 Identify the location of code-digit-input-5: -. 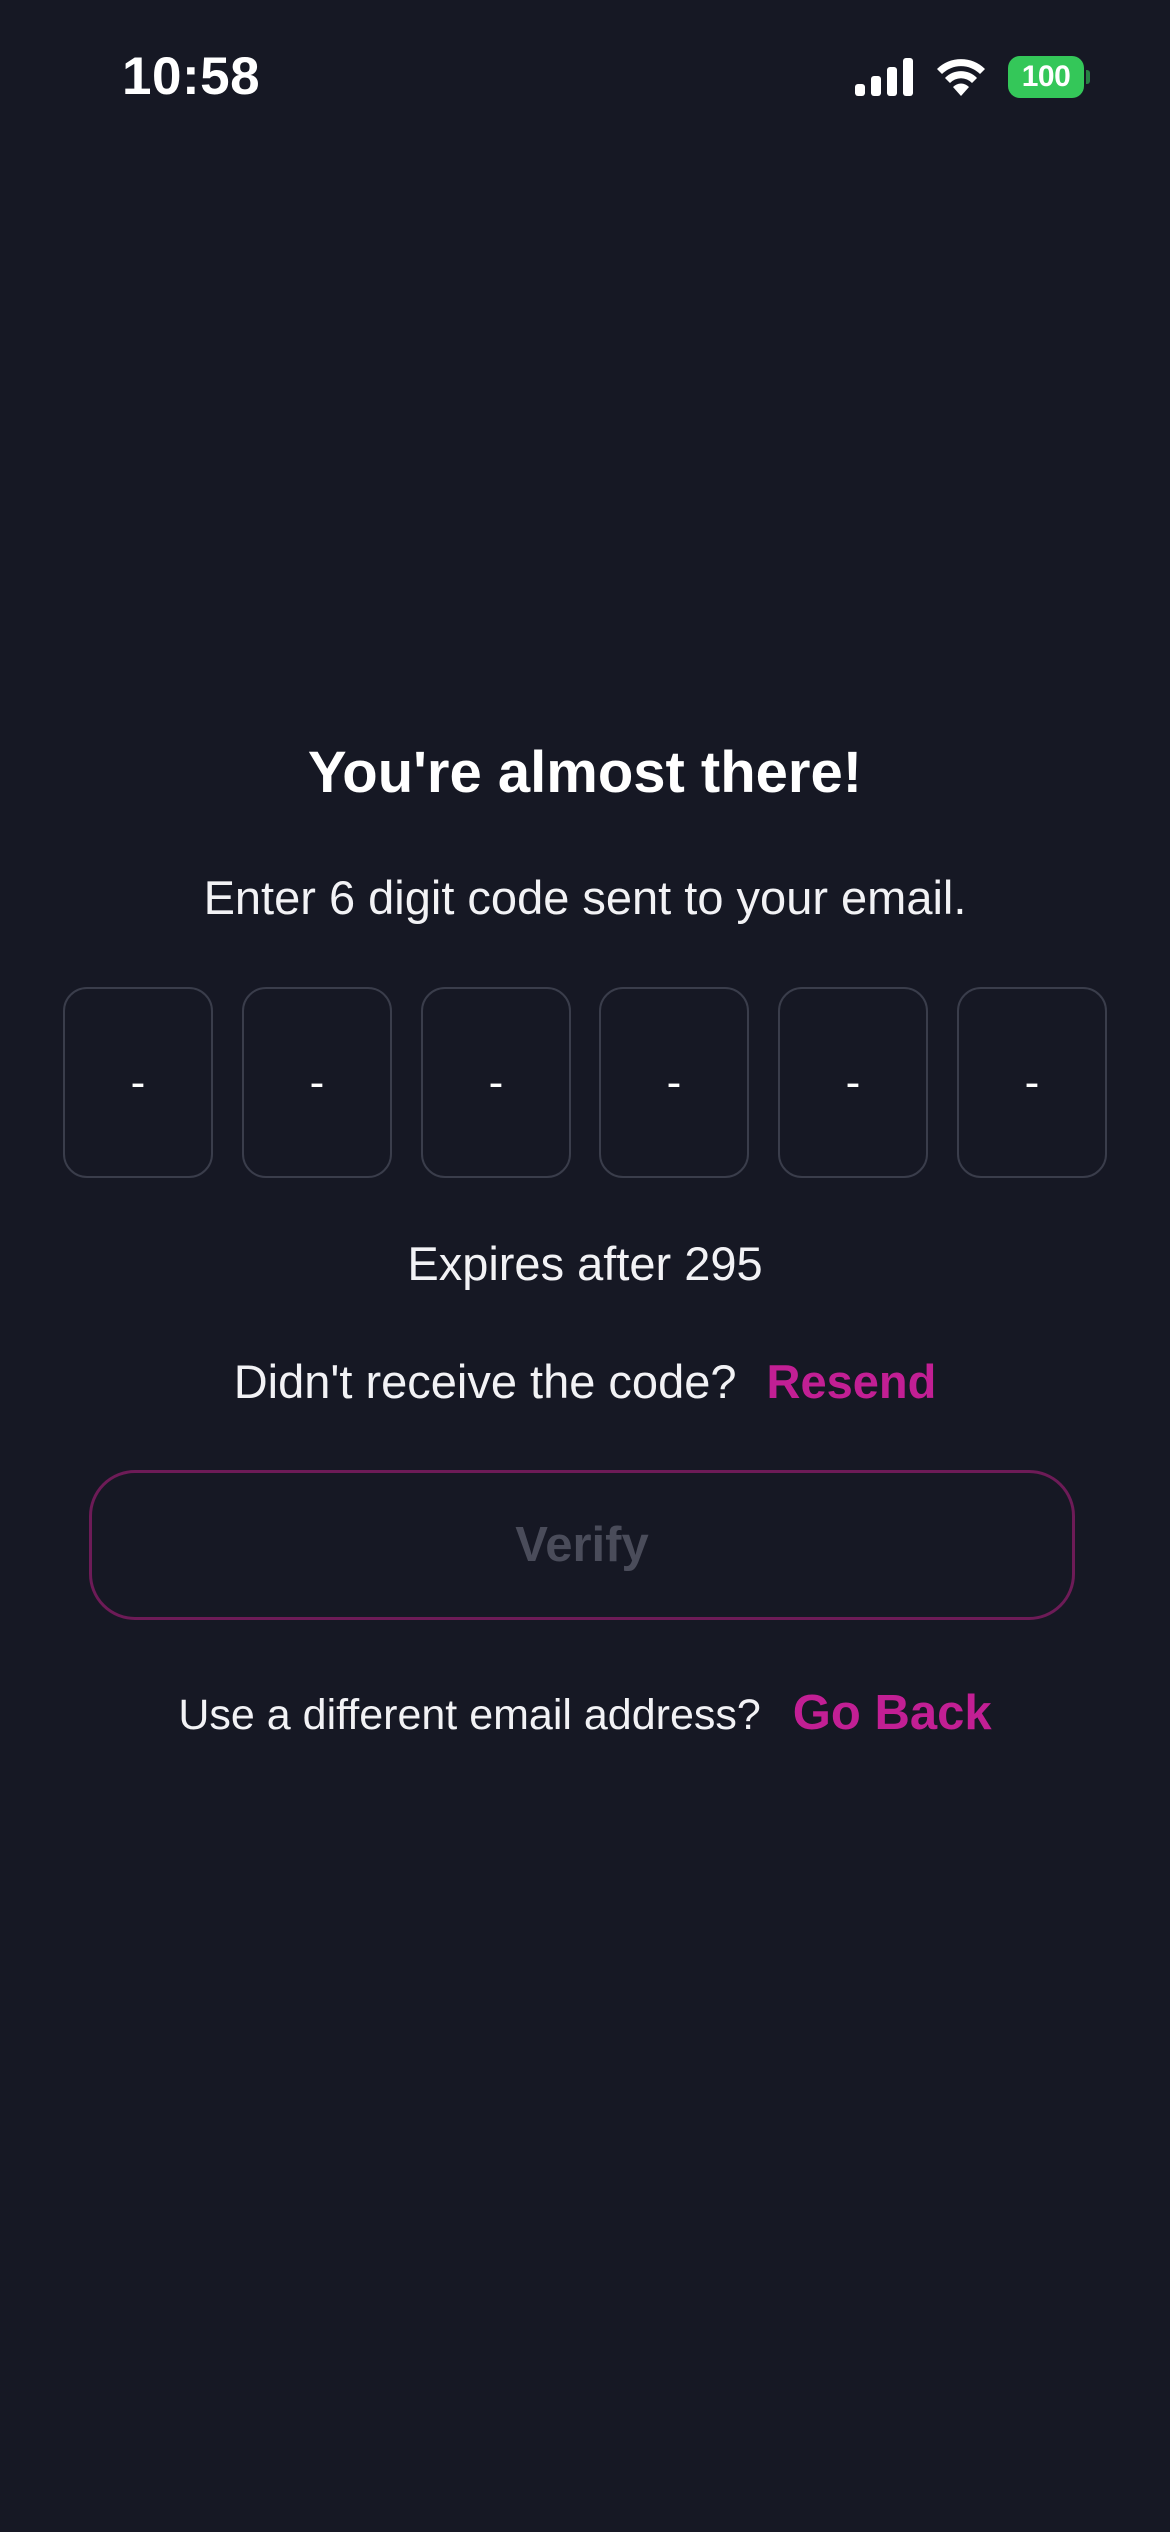
(853, 1082).